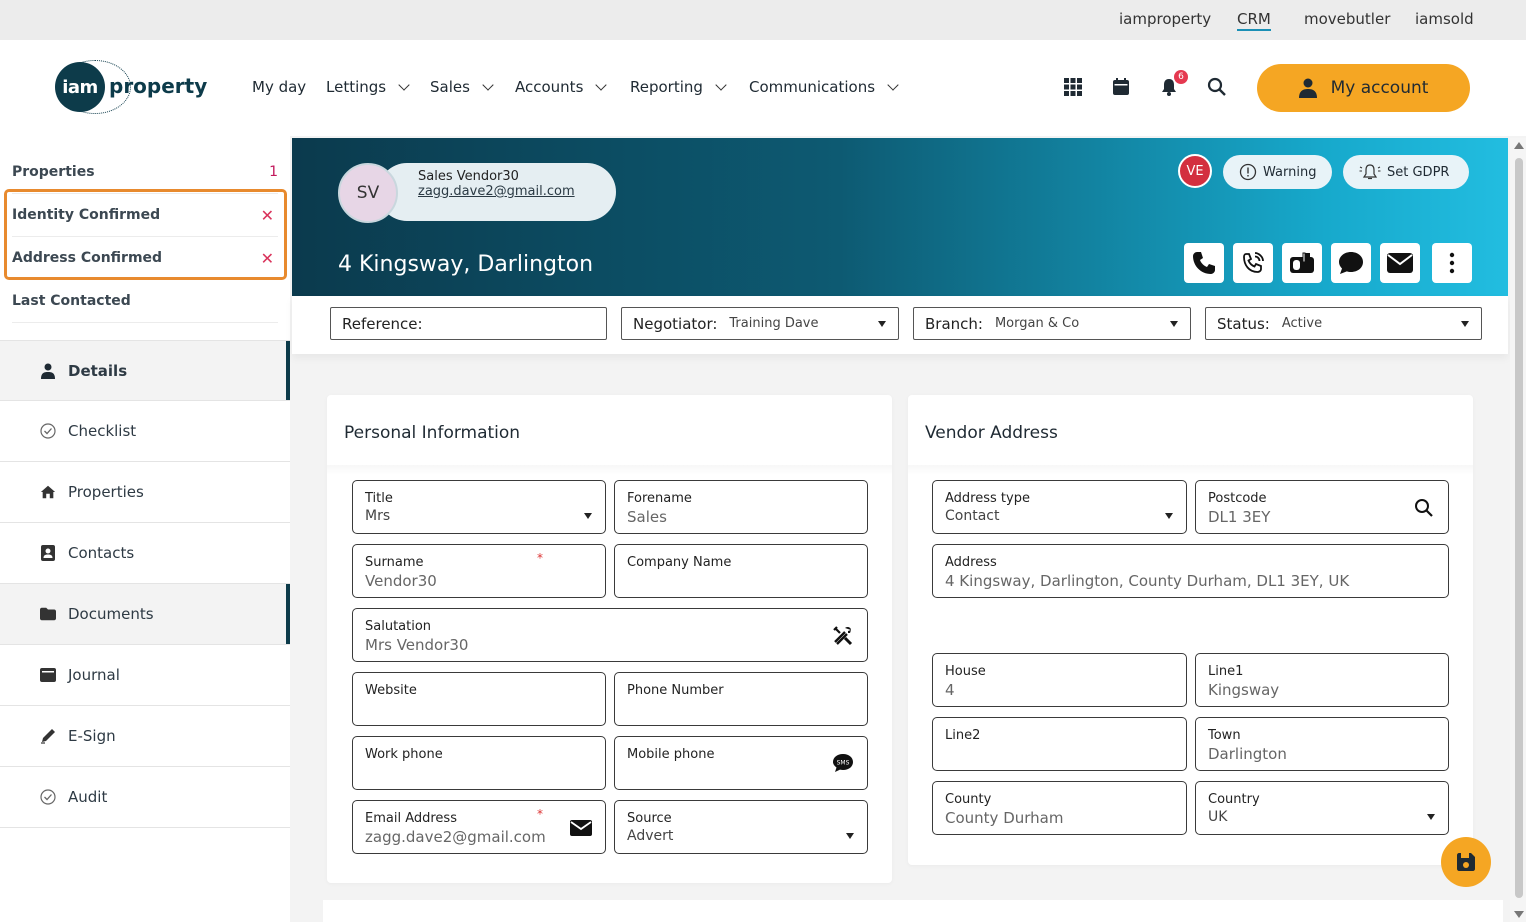  I want to click on user-avatar-badge: VE, so click(1195, 171).